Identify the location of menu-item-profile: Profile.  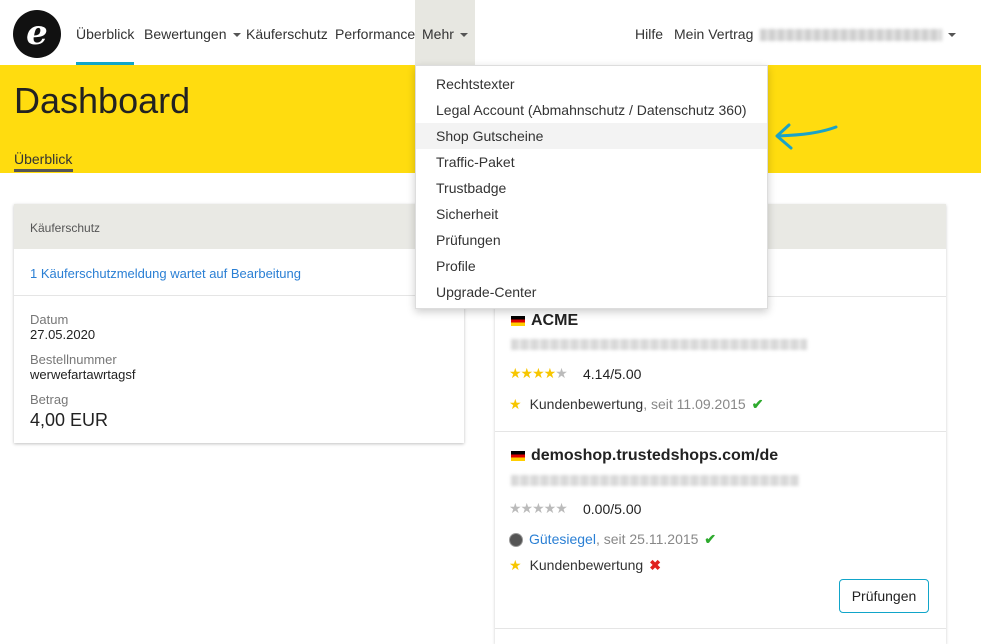
(591, 266).